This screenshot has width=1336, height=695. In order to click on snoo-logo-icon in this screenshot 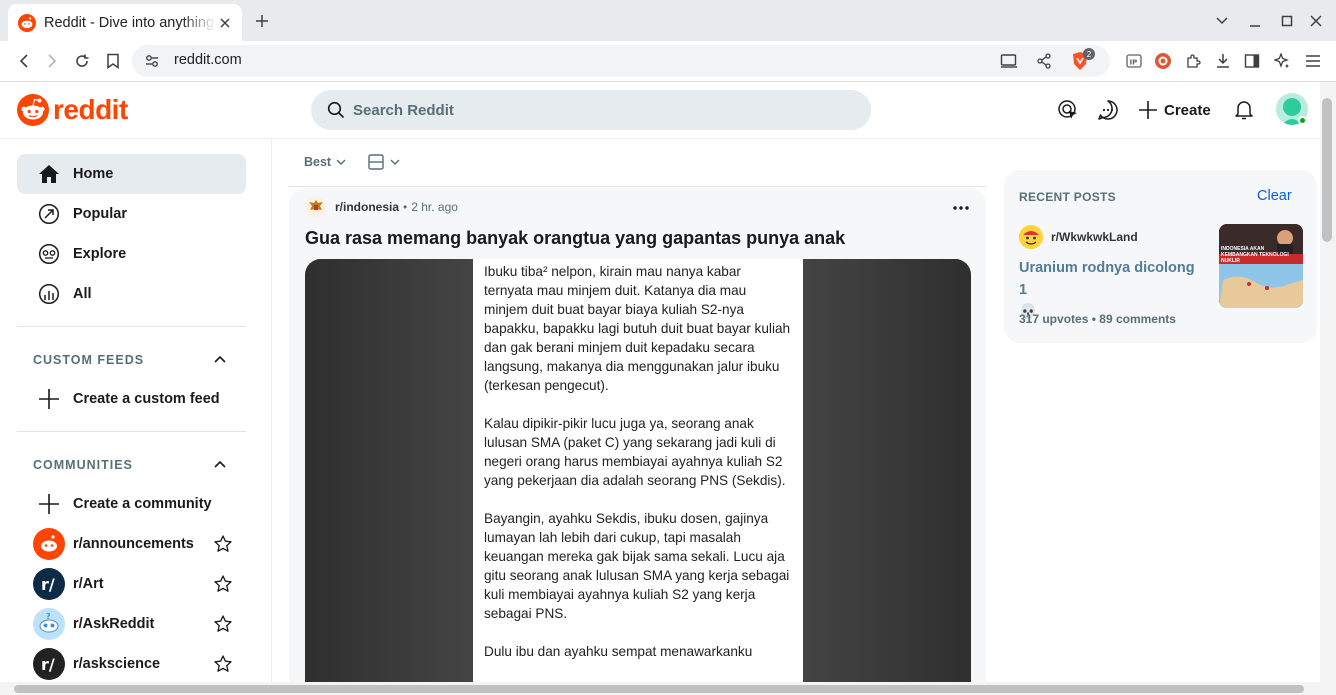, I will do `click(33, 110)`.